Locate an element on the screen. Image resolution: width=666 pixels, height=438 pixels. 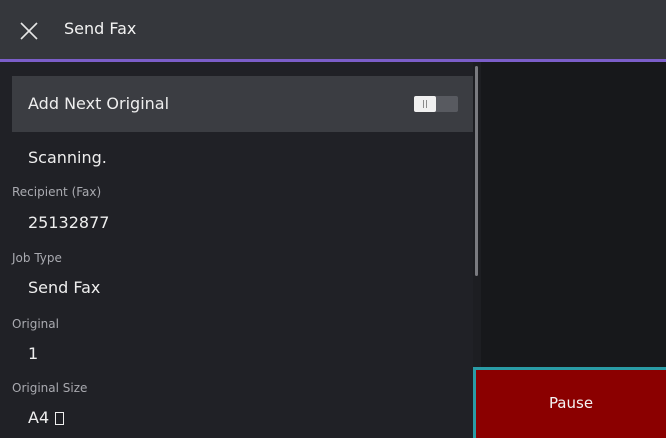
scrollbar-thumb is located at coordinates (476, 171).